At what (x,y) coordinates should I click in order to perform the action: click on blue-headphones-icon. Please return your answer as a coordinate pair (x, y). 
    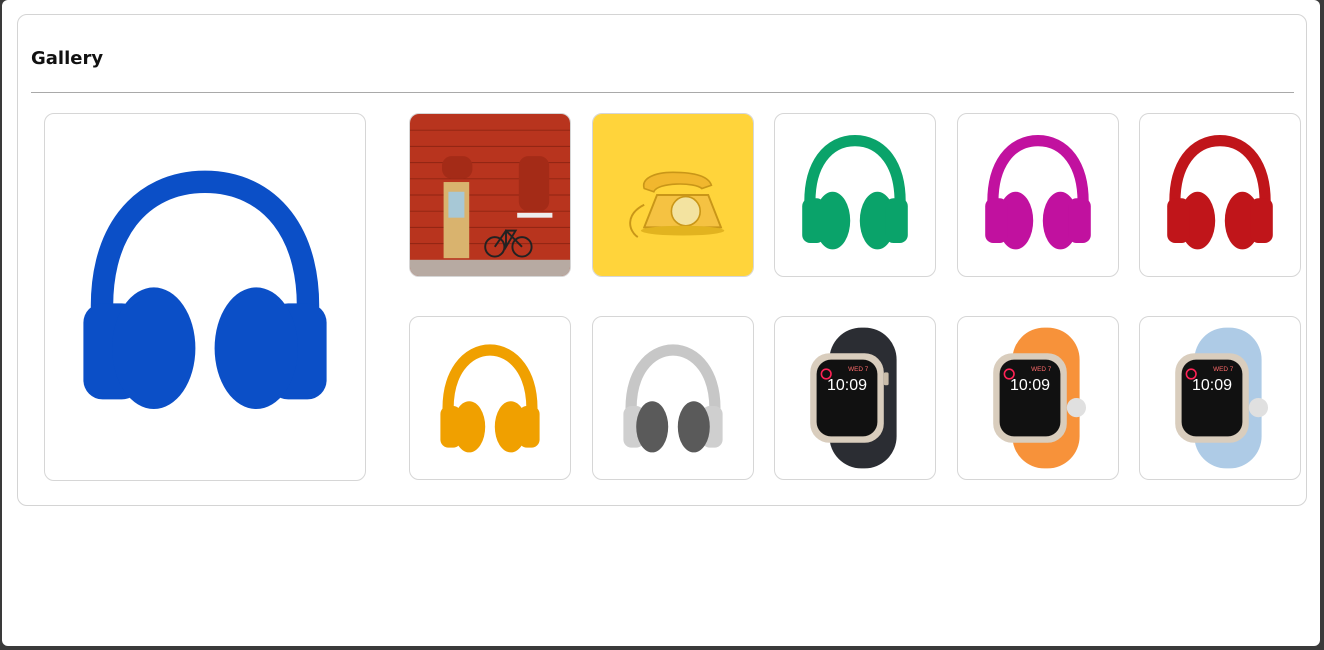
    Looking at the image, I should click on (205, 289).